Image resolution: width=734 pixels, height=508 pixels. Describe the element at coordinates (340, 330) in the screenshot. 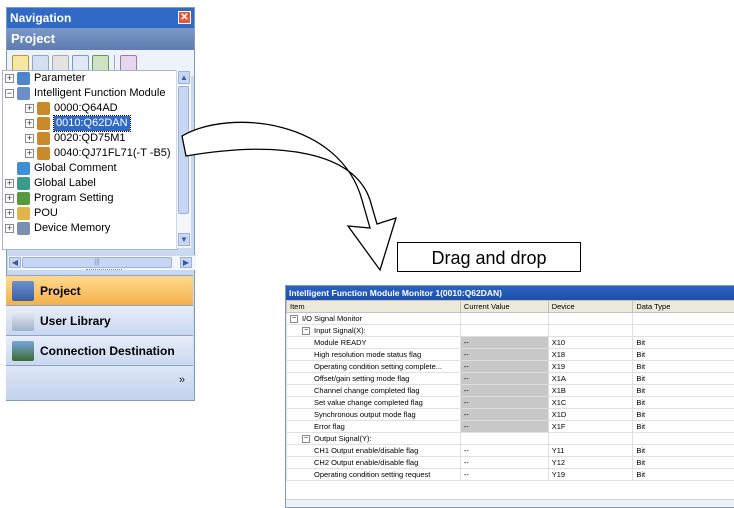

I see `item-label: Input Signal(X):` at that location.